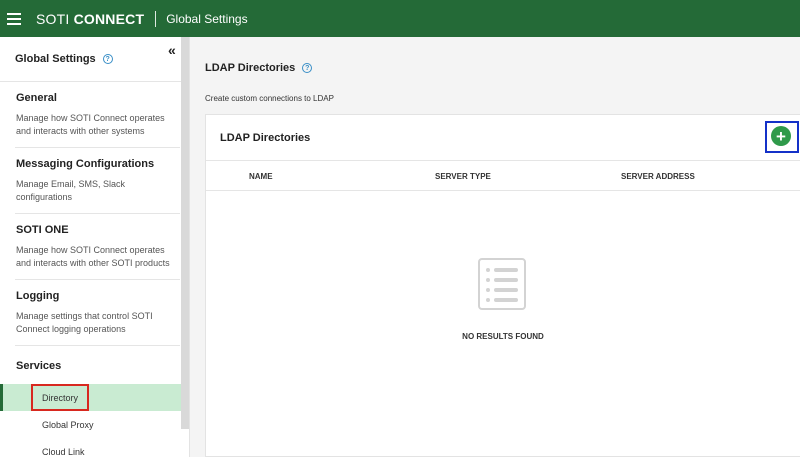  What do you see at coordinates (38, 296) in the screenshot?
I see `section-title: Logging` at bounding box center [38, 296].